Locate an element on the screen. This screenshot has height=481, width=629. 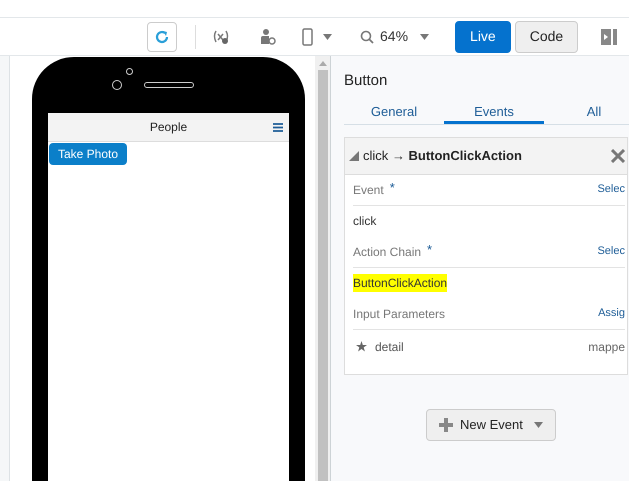
mode-button: Code is located at coordinates (546, 36).